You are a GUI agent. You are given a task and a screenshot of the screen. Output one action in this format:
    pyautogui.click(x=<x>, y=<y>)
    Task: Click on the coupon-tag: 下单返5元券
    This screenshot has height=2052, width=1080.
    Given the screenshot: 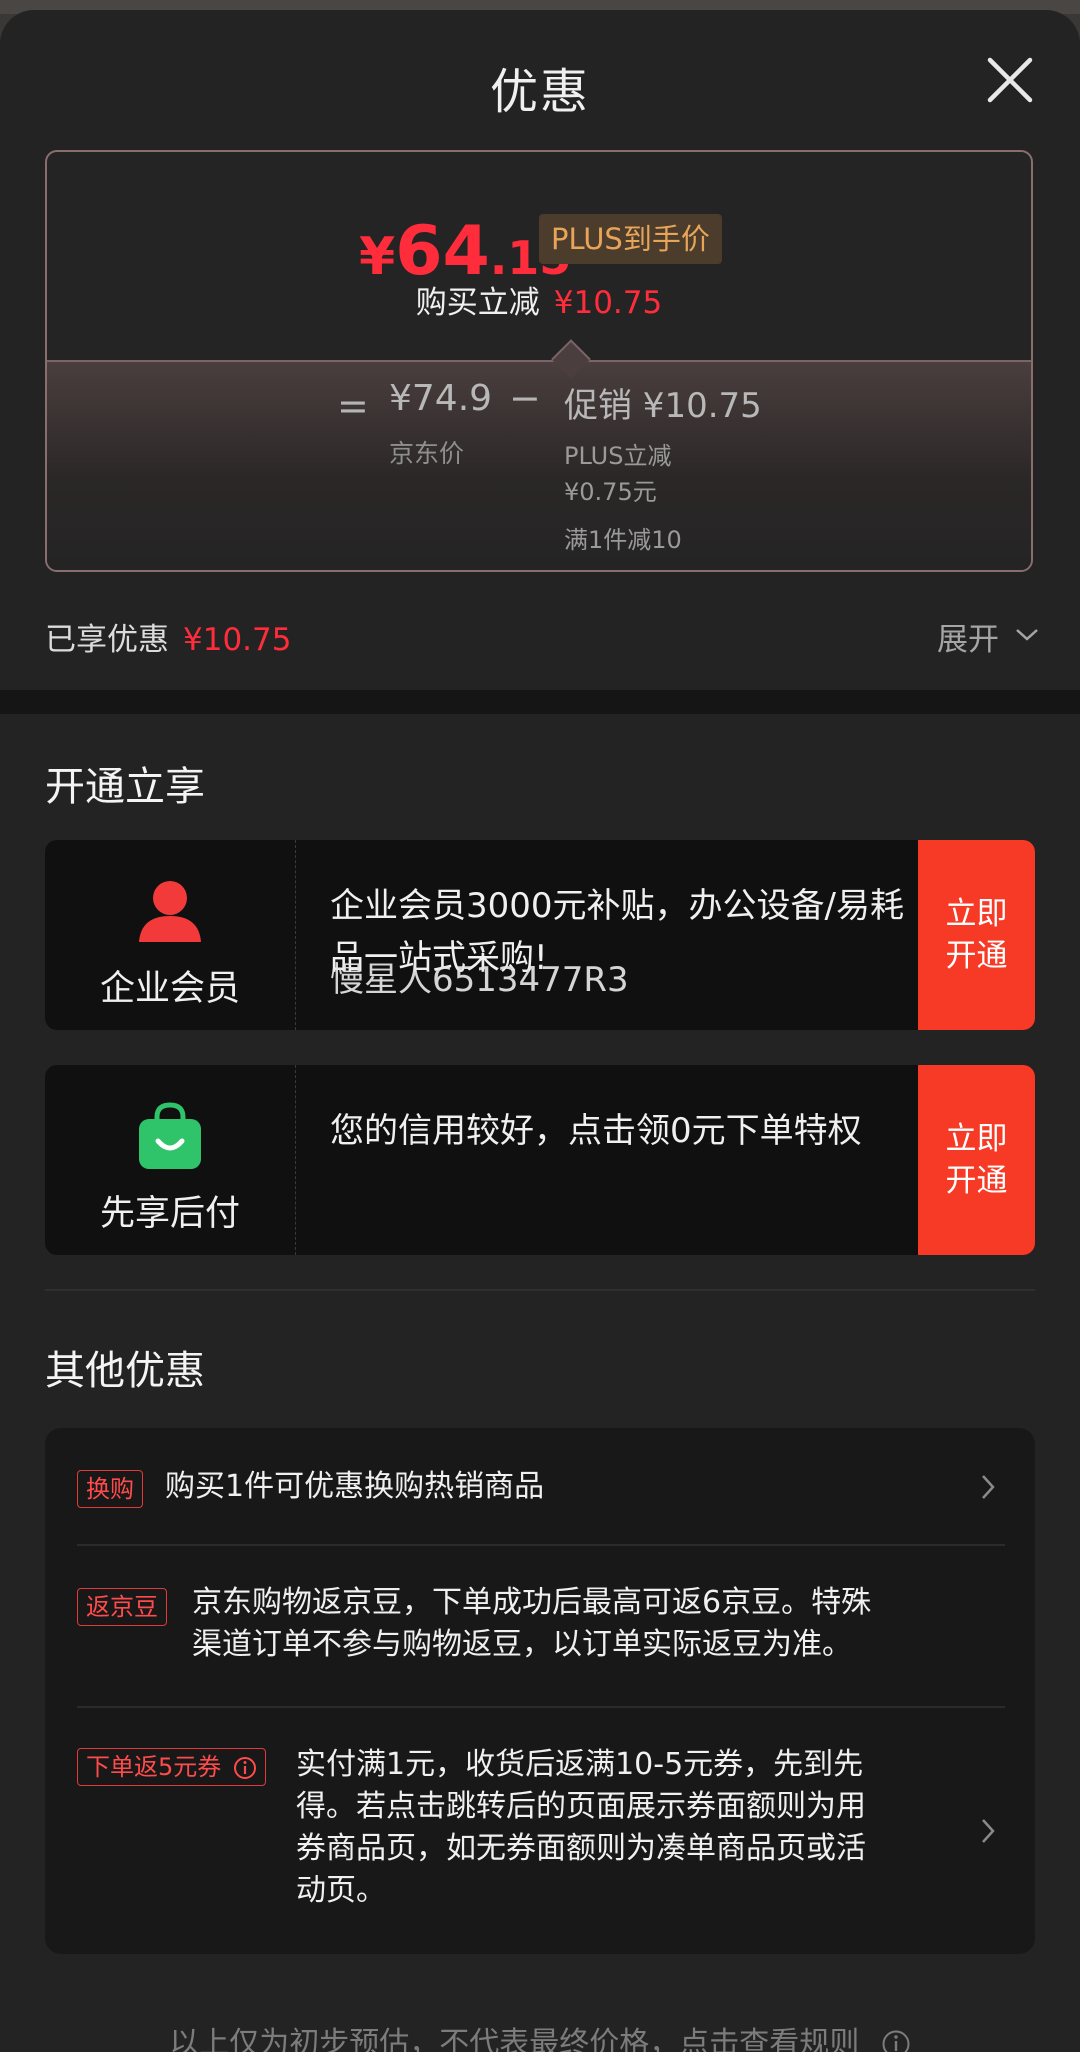 What is the action you would take?
    pyautogui.click(x=171, y=1767)
    